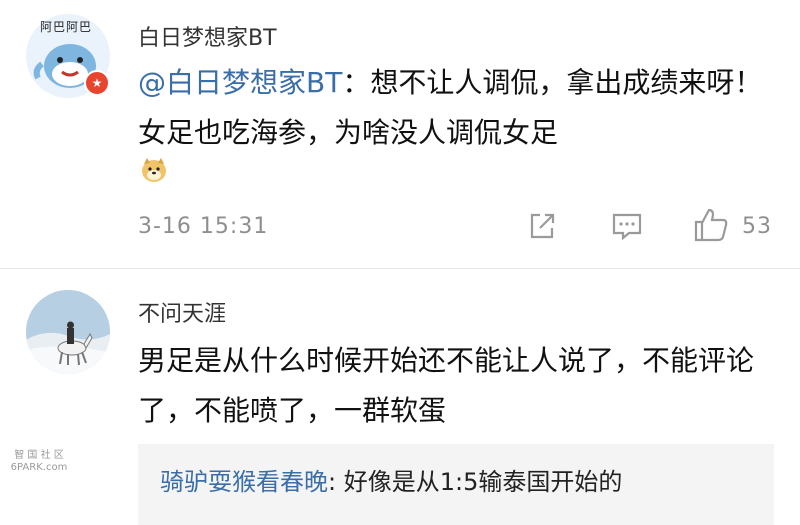  I want to click on share-icon, so click(542, 226).